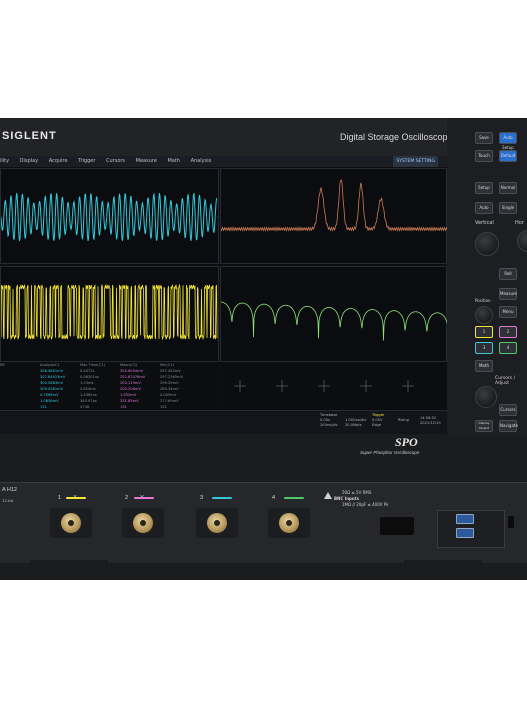  What do you see at coordinates (115, 161) in the screenshot?
I see `menu-cursors: Cursors` at bounding box center [115, 161].